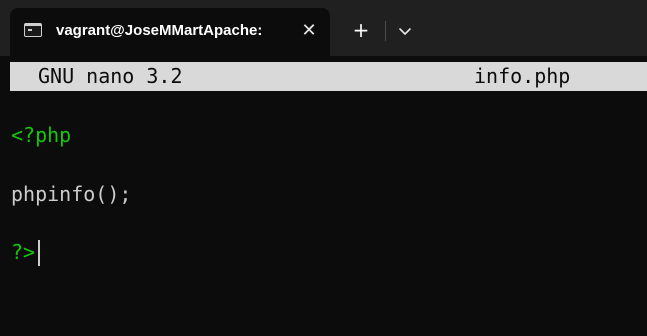 The image size is (647, 336). I want to click on nano-filename: info.php, so click(522, 76).